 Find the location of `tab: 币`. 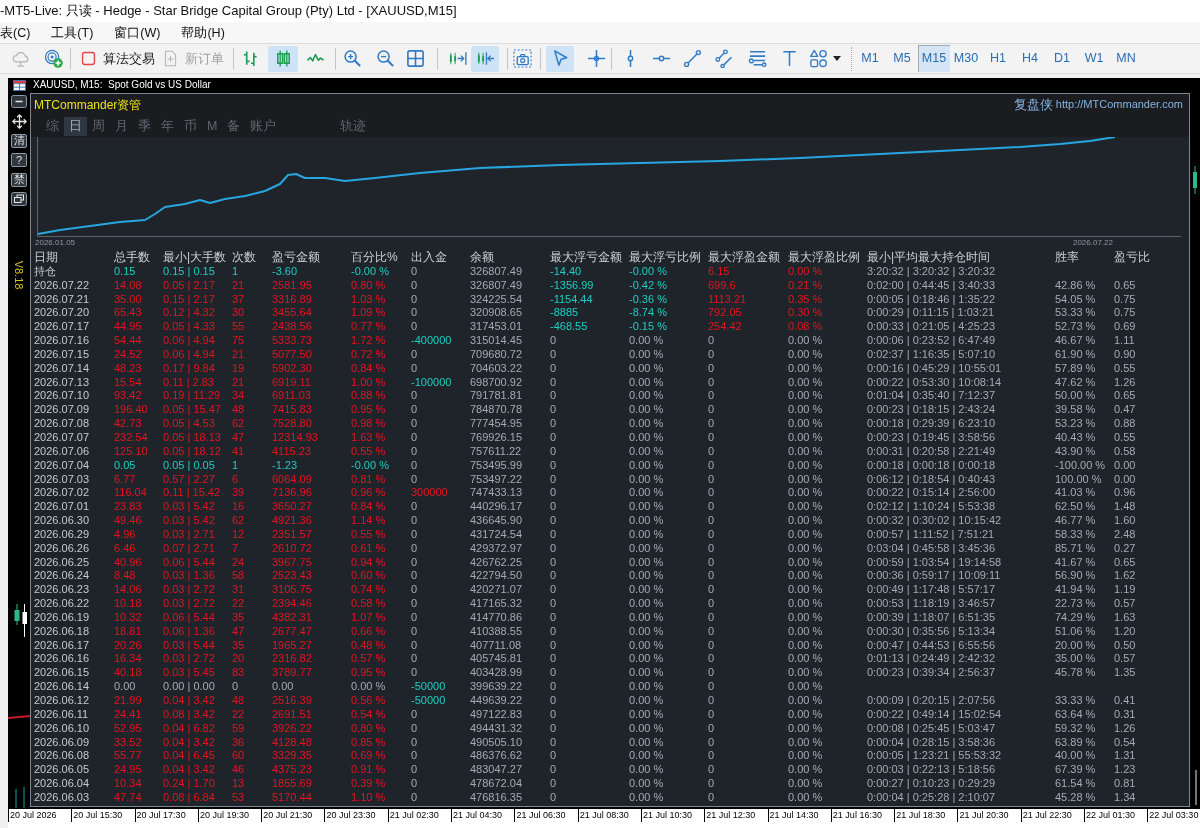

tab: 币 is located at coordinates (190, 126).